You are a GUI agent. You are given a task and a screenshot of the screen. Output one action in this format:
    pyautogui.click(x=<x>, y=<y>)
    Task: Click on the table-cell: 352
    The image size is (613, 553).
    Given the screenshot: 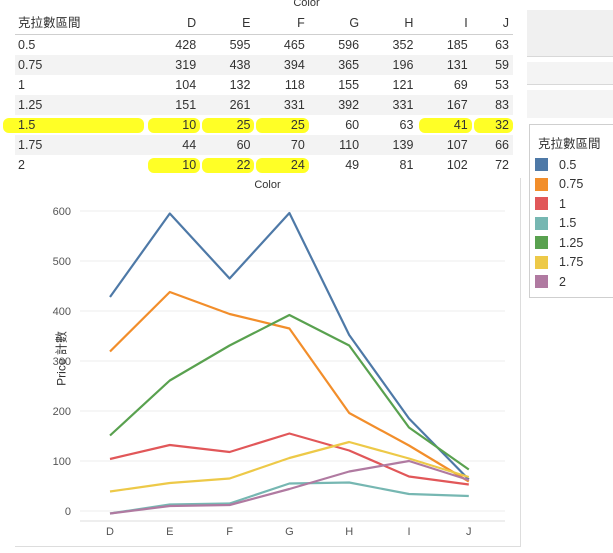 What is the action you would take?
    pyautogui.click(x=403, y=45)
    